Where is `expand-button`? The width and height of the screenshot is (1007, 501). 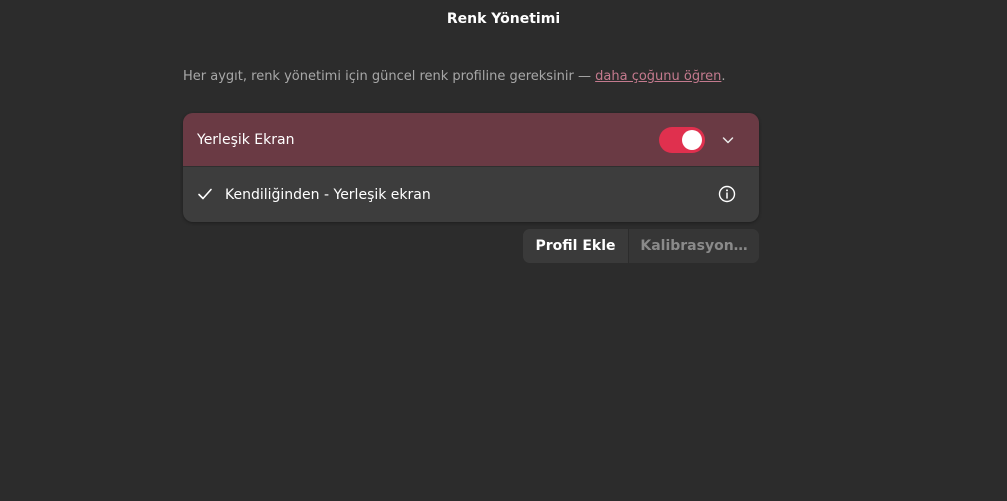
expand-button is located at coordinates (728, 140).